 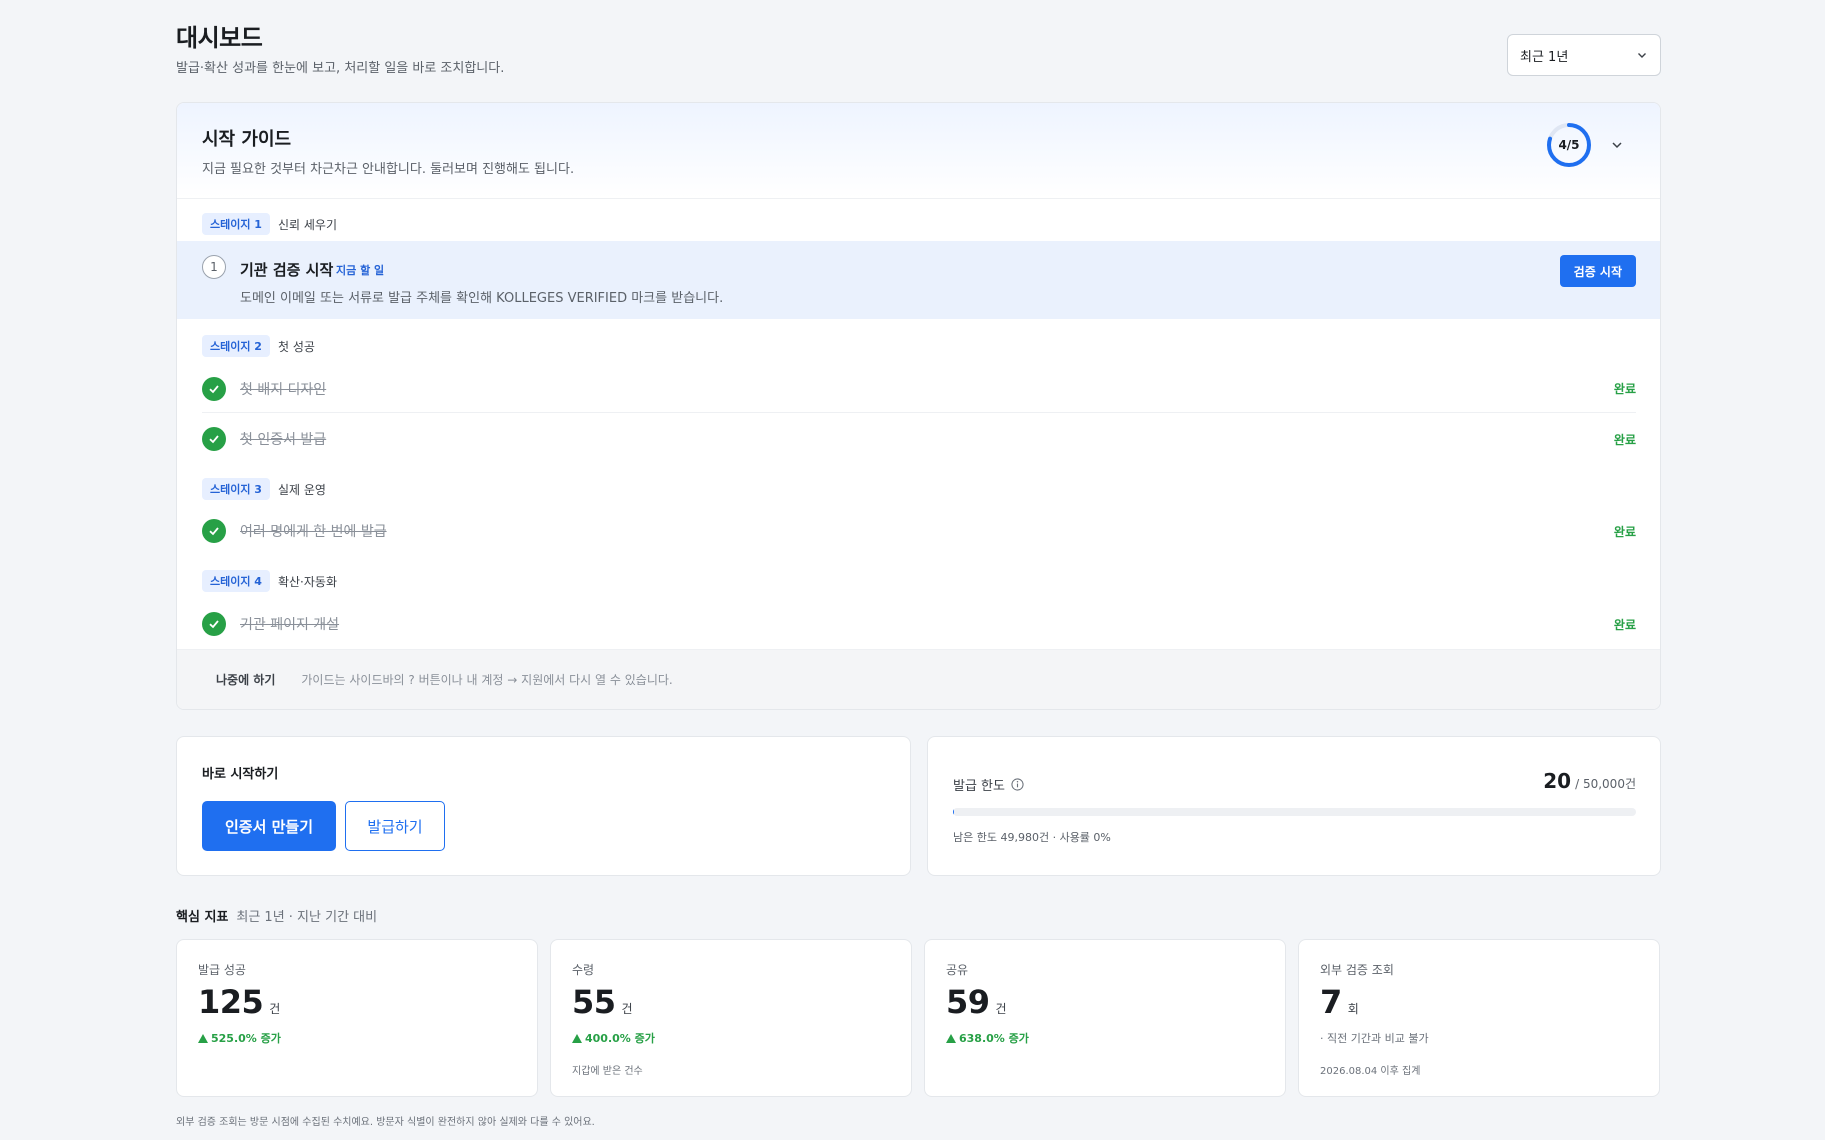 What do you see at coordinates (1605, 784) in the screenshot?
I see `limit-total: / 50,000건` at bounding box center [1605, 784].